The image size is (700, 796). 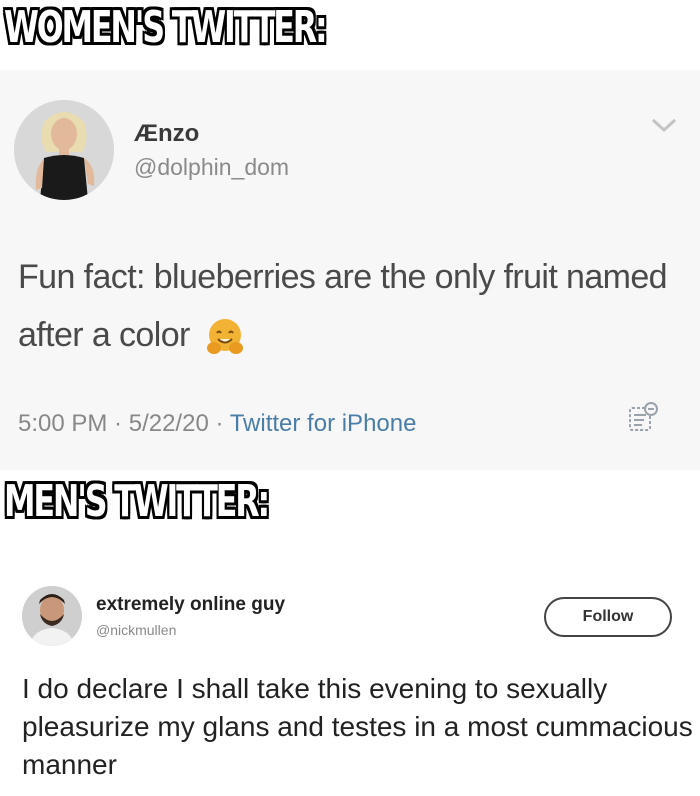 What do you see at coordinates (190, 605) in the screenshot?
I see `display-name: extremely online guy` at bounding box center [190, 605].